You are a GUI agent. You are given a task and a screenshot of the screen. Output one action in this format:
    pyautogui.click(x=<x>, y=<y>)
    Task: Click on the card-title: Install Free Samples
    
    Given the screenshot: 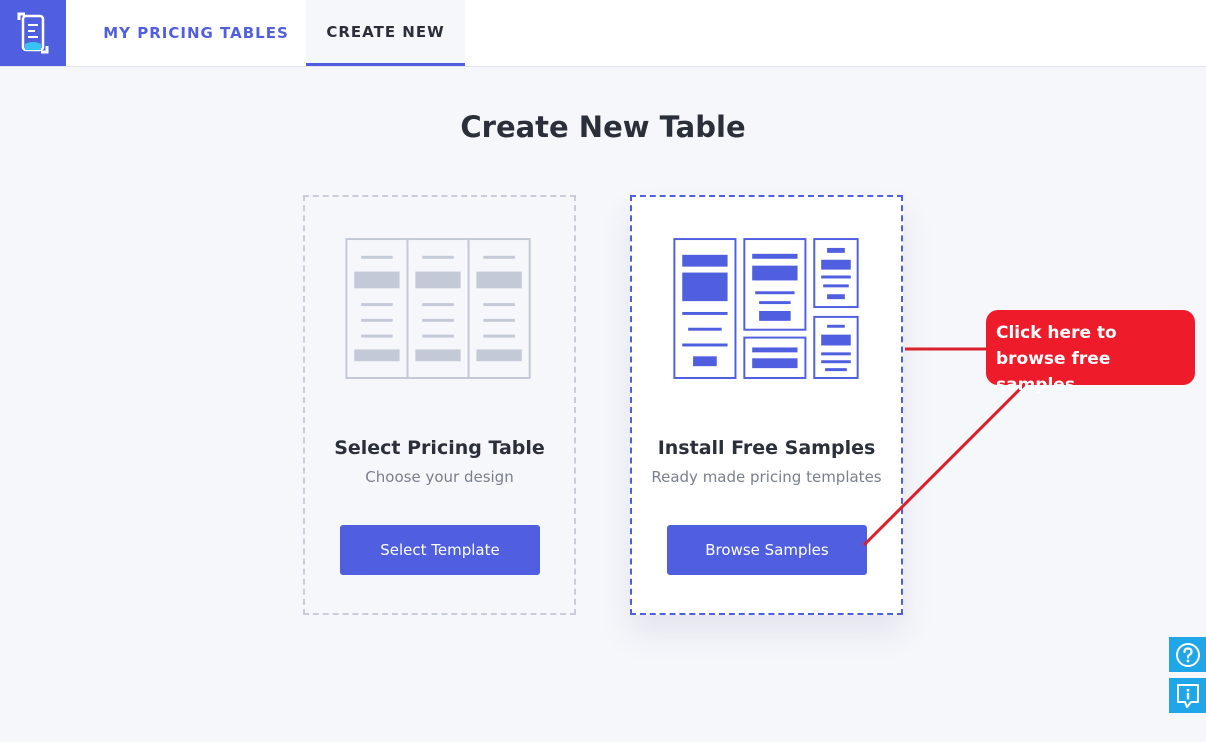 What is the action you would take?
    pyautogui.click(x=766, y=448)
    